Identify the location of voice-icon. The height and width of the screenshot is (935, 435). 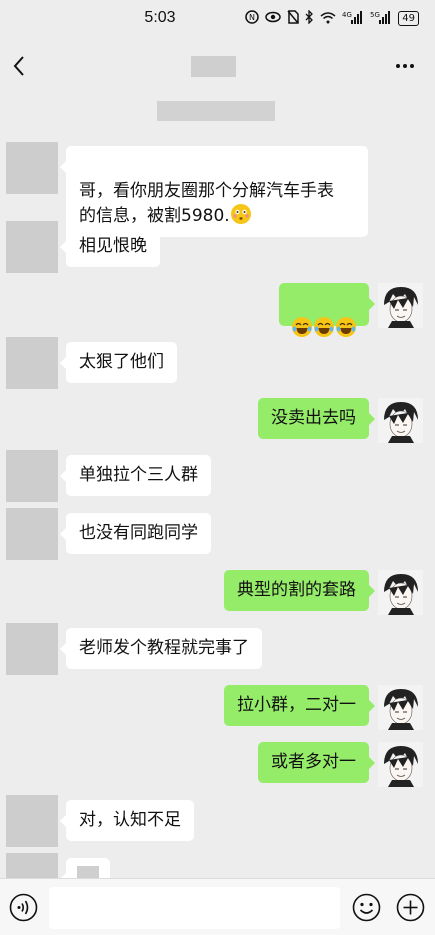
(23, 907).